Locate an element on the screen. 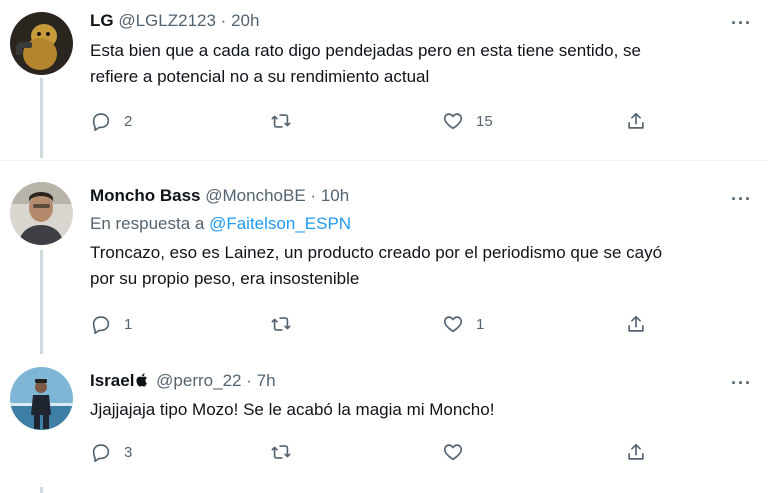 This screenshot has height=493, width=768. tweet-header: LG @LGLZ2123 · 20h is located at coordinates (174, 21).